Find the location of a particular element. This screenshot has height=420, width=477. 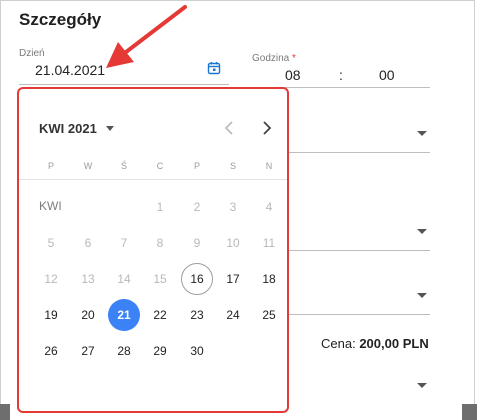

month-year-toggle: KWI 2021 is located at coordinates (76, 128).